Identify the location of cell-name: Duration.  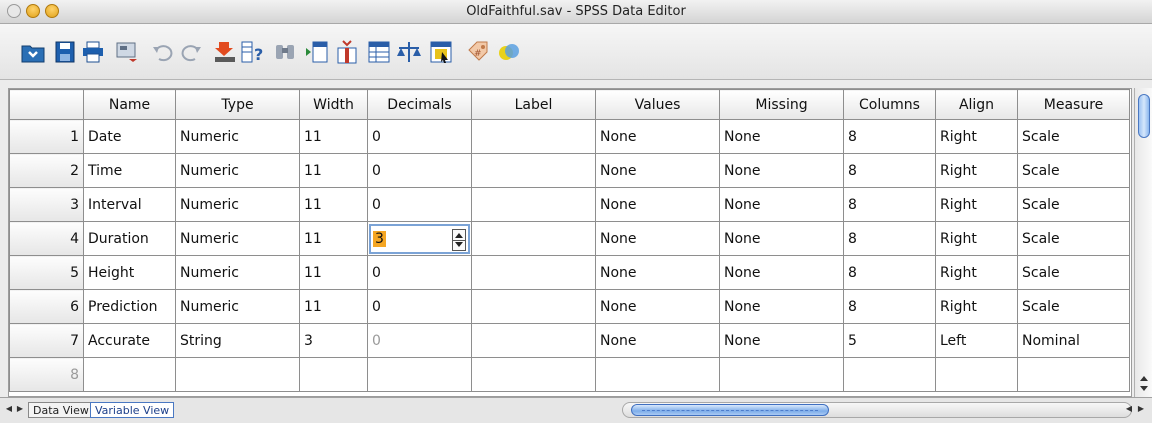
(129, 238).